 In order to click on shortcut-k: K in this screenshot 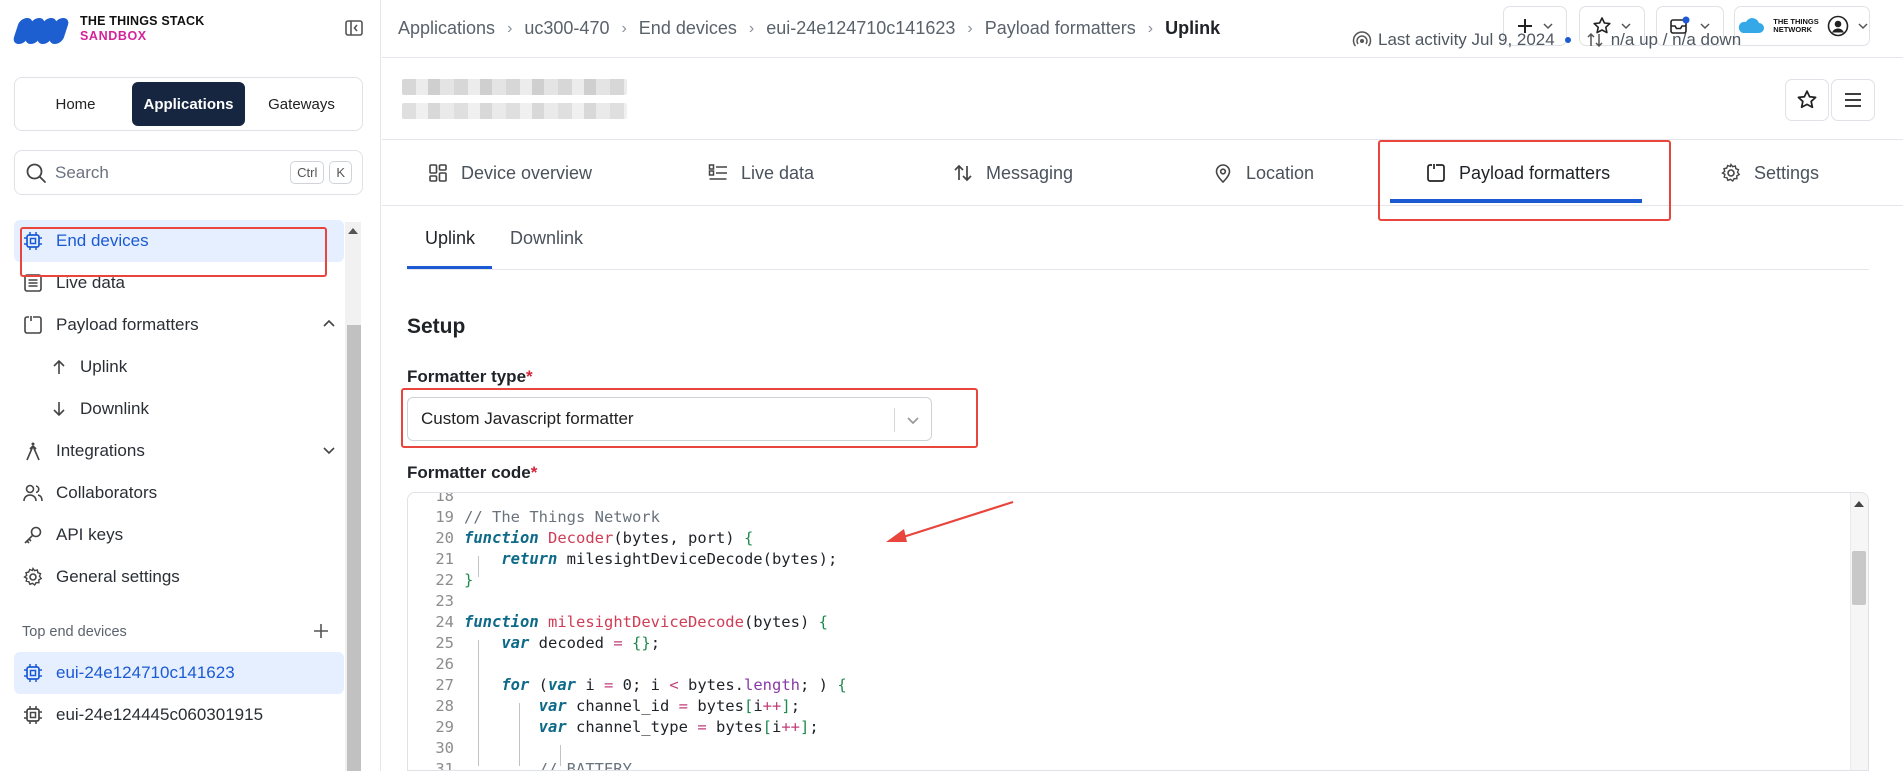, I will do `click(340, 172)`.